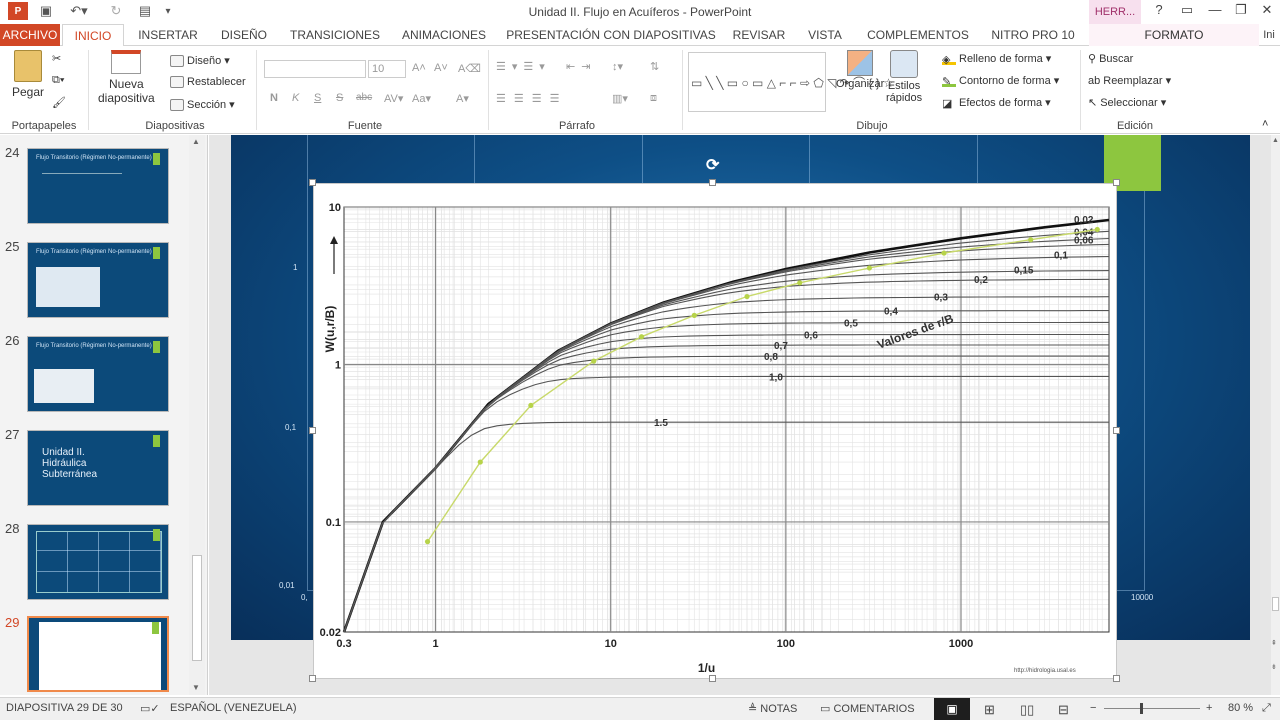 This screenshot has height=720, width=1280. I want to click on spellcheck-icon: ▭✓, so click(150, 708).